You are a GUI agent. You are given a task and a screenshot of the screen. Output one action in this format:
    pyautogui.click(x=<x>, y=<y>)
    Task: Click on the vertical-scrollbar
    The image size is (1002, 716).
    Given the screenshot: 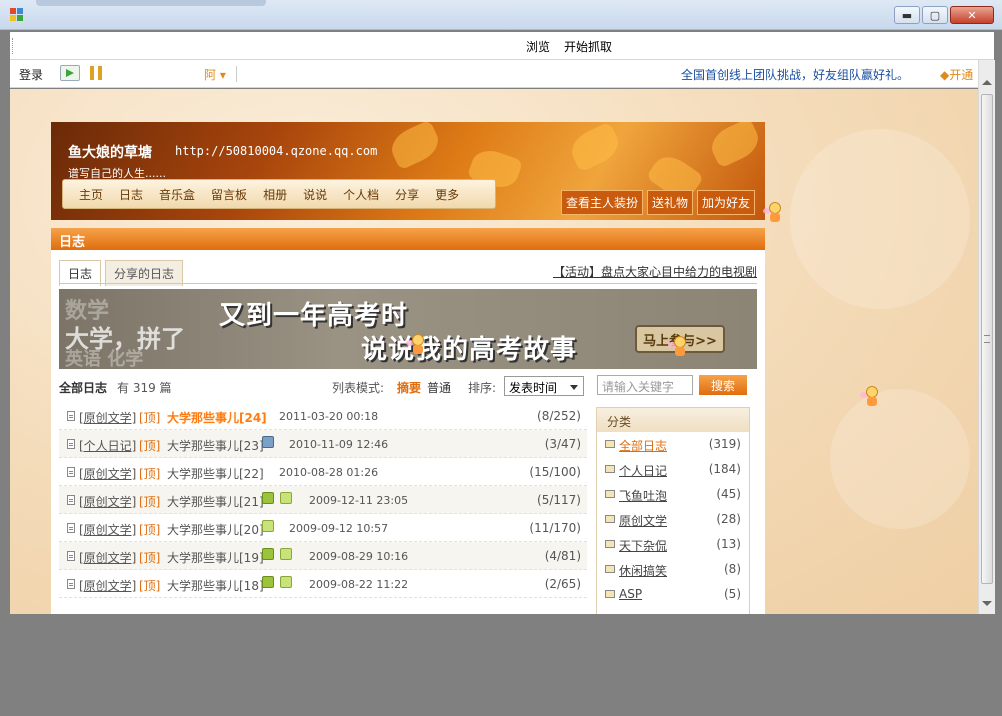 What is the action you would take?
    pyautogui.click(x=986, y=337)
    